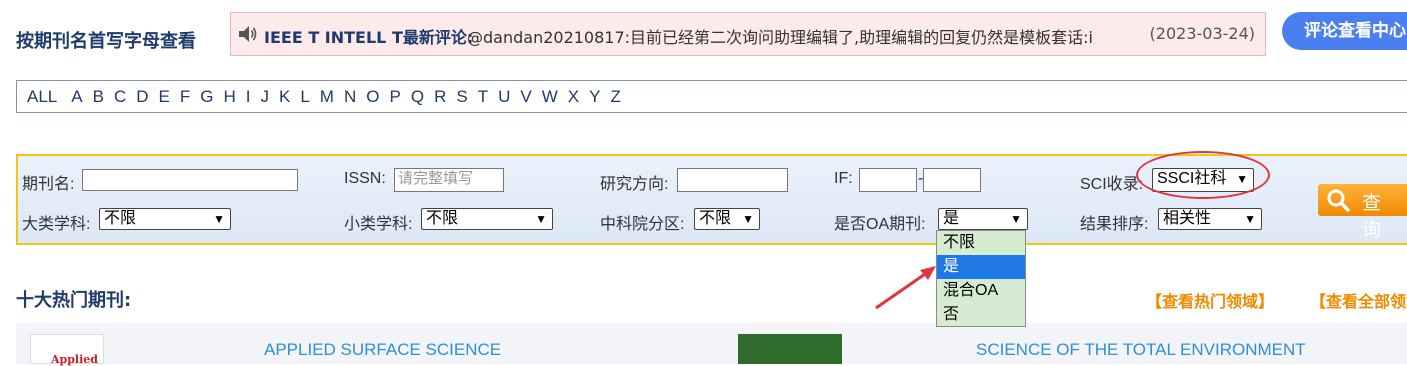  I want to click on journal-name-input, so click(190, 180).